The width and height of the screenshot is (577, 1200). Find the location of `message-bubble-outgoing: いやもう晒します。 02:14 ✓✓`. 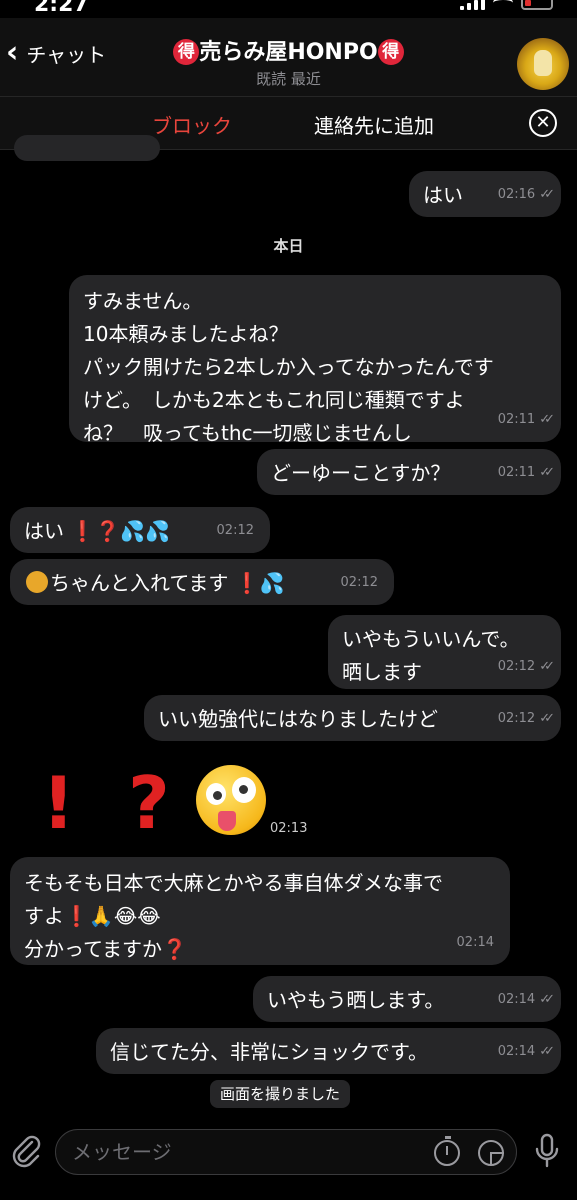

message-bubble-outgoing: いやもう晒します。 02:14 ✓✓ is located at coordinates (407, 999).